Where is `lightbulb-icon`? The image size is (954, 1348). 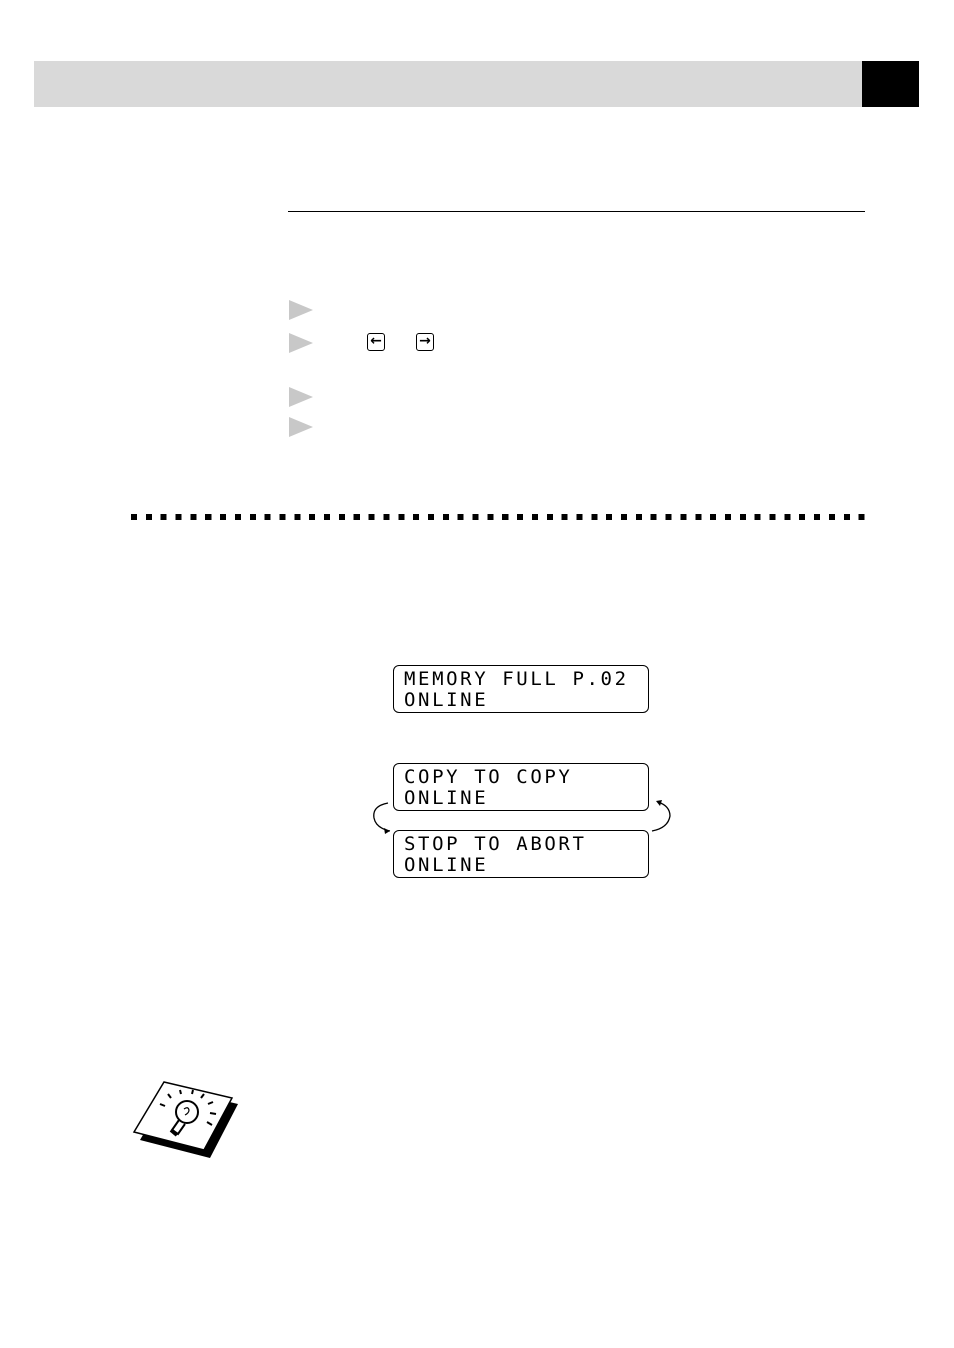 lightbulb-icon is located at coordinates (185, 1119).